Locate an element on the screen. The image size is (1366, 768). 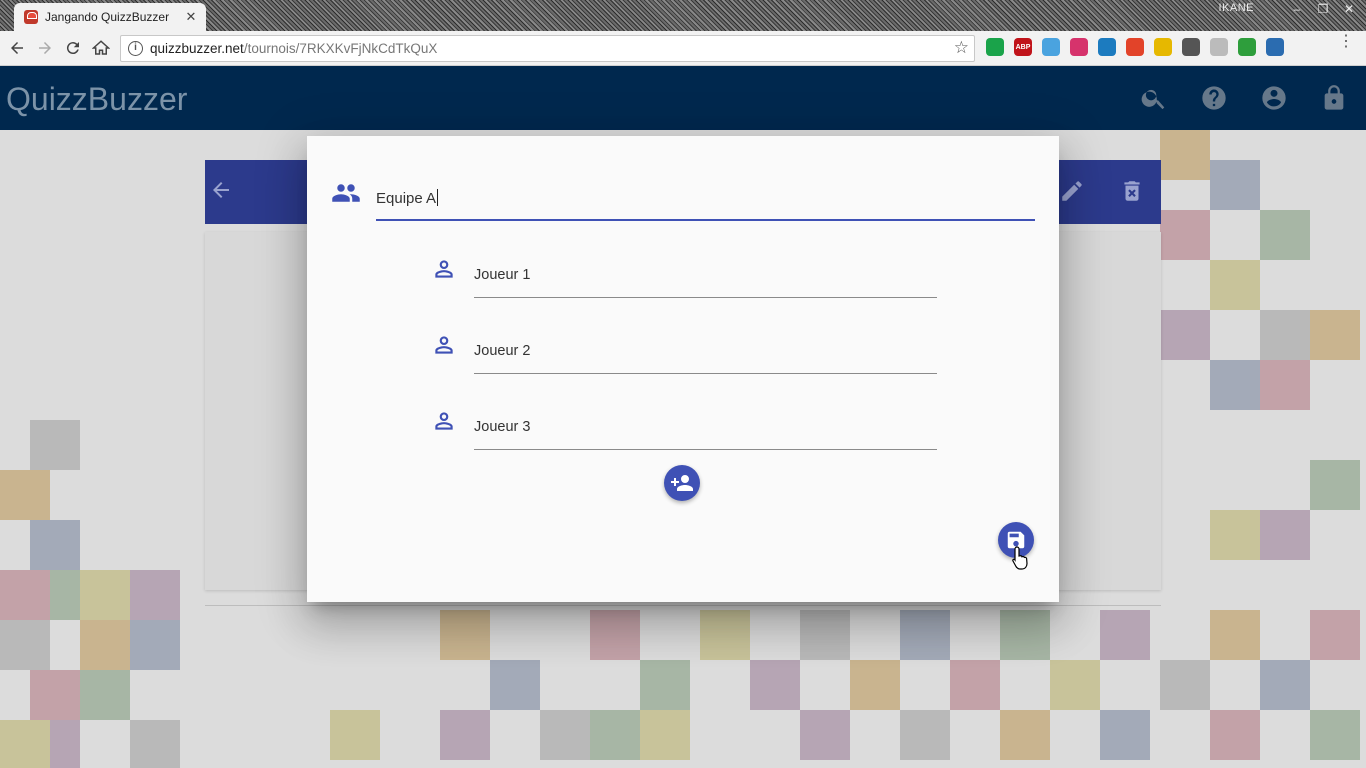
player-name-field: Joueur 2 is located at coordinates (705, 353).